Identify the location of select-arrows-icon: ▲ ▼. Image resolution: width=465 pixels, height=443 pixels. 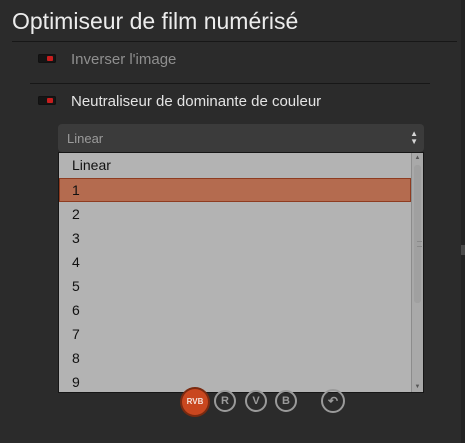
(414, 137).